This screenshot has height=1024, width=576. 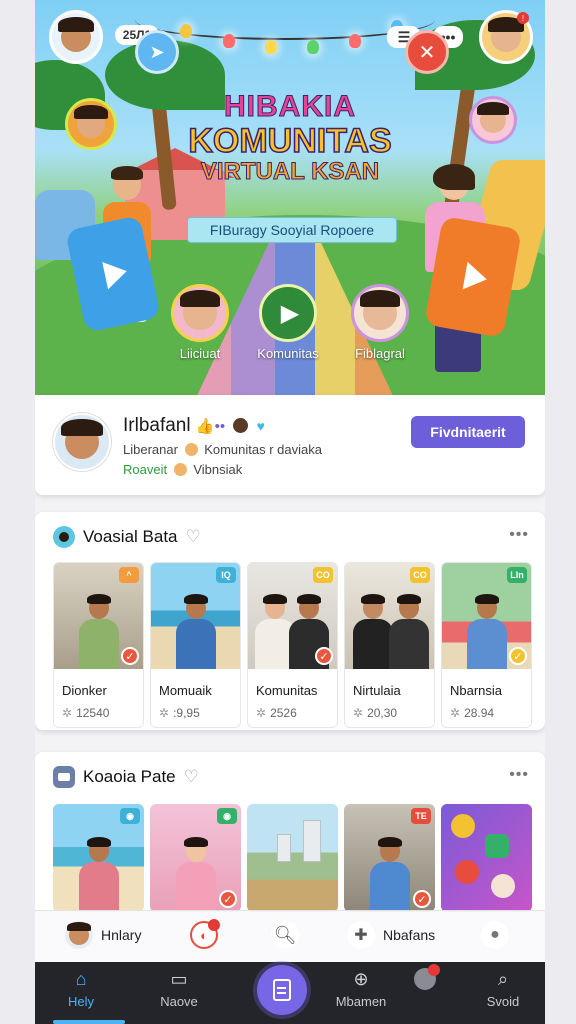 I want to click on follow-button: Fivdnitaerit, so click(x=468, y=432).